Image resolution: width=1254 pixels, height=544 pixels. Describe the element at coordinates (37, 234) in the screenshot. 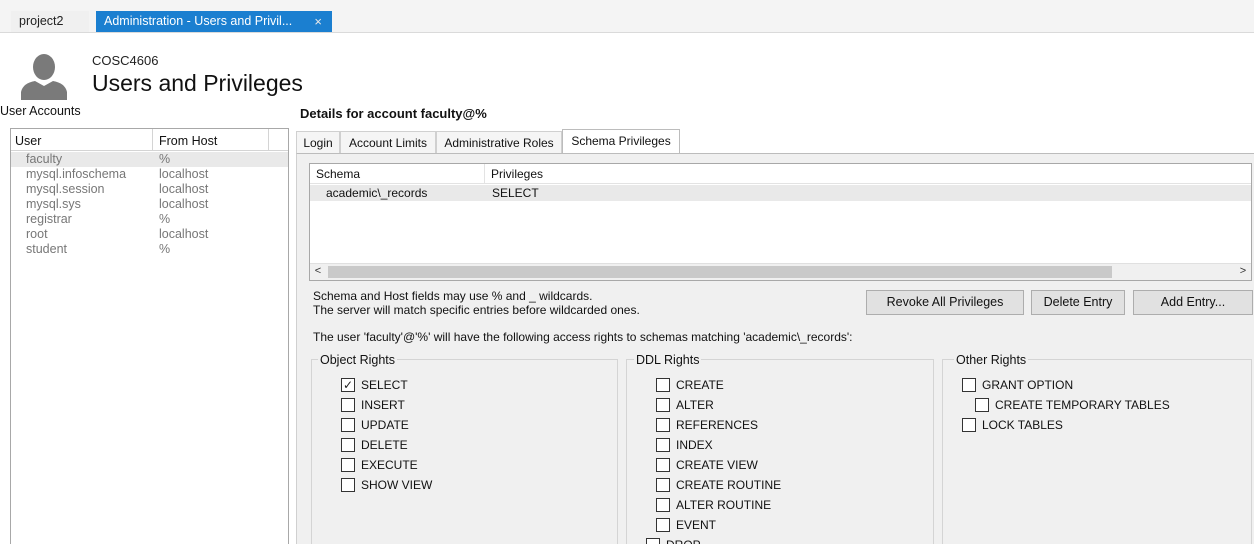

I see `user-cell: root` at that location.